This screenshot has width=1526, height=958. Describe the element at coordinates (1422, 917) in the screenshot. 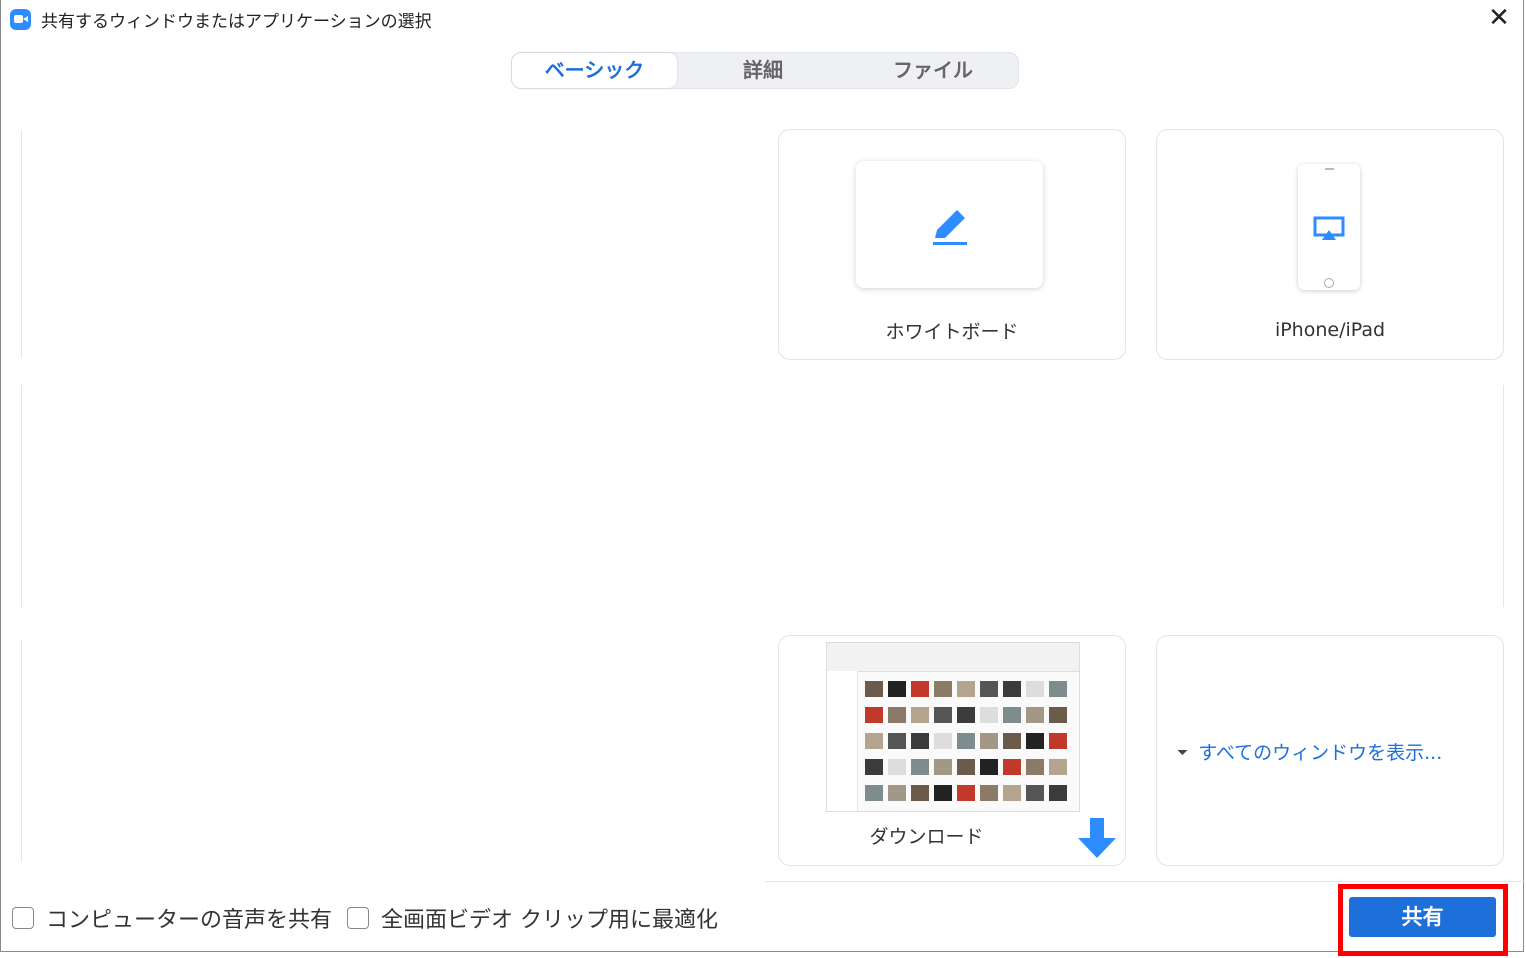

I see `share-button: 共有` at that location.